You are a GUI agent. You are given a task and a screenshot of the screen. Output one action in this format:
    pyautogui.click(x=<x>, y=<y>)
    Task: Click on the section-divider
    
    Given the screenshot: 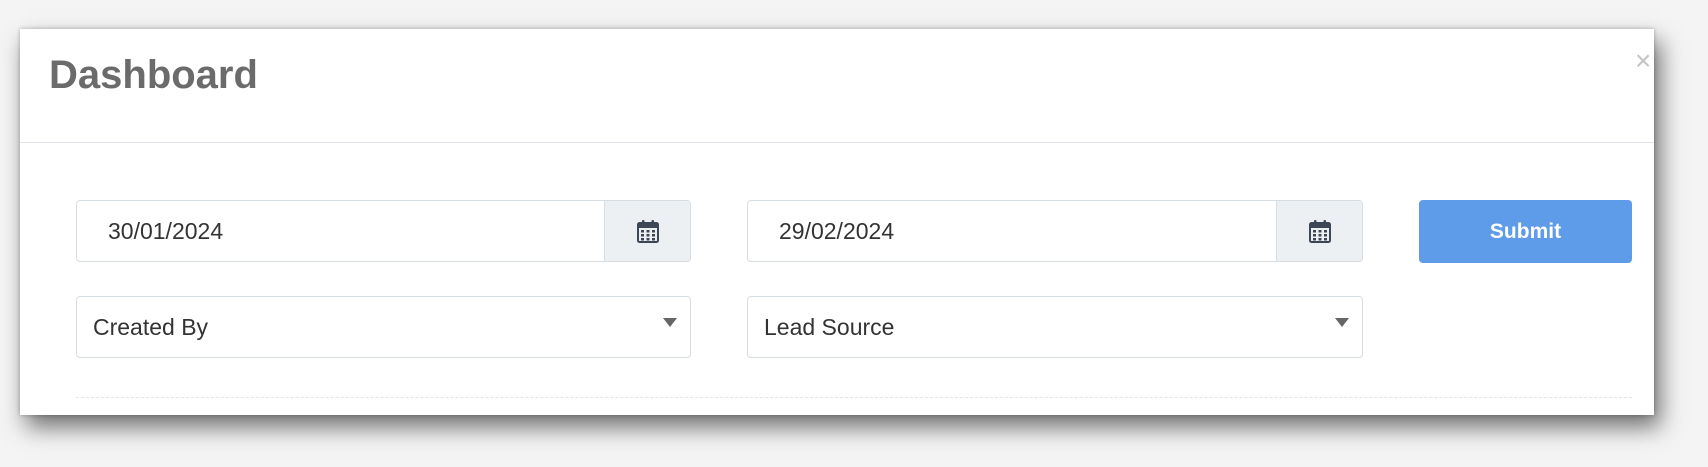 What is the action you would take?
    pyautogui.click(x=854, y=397)
    